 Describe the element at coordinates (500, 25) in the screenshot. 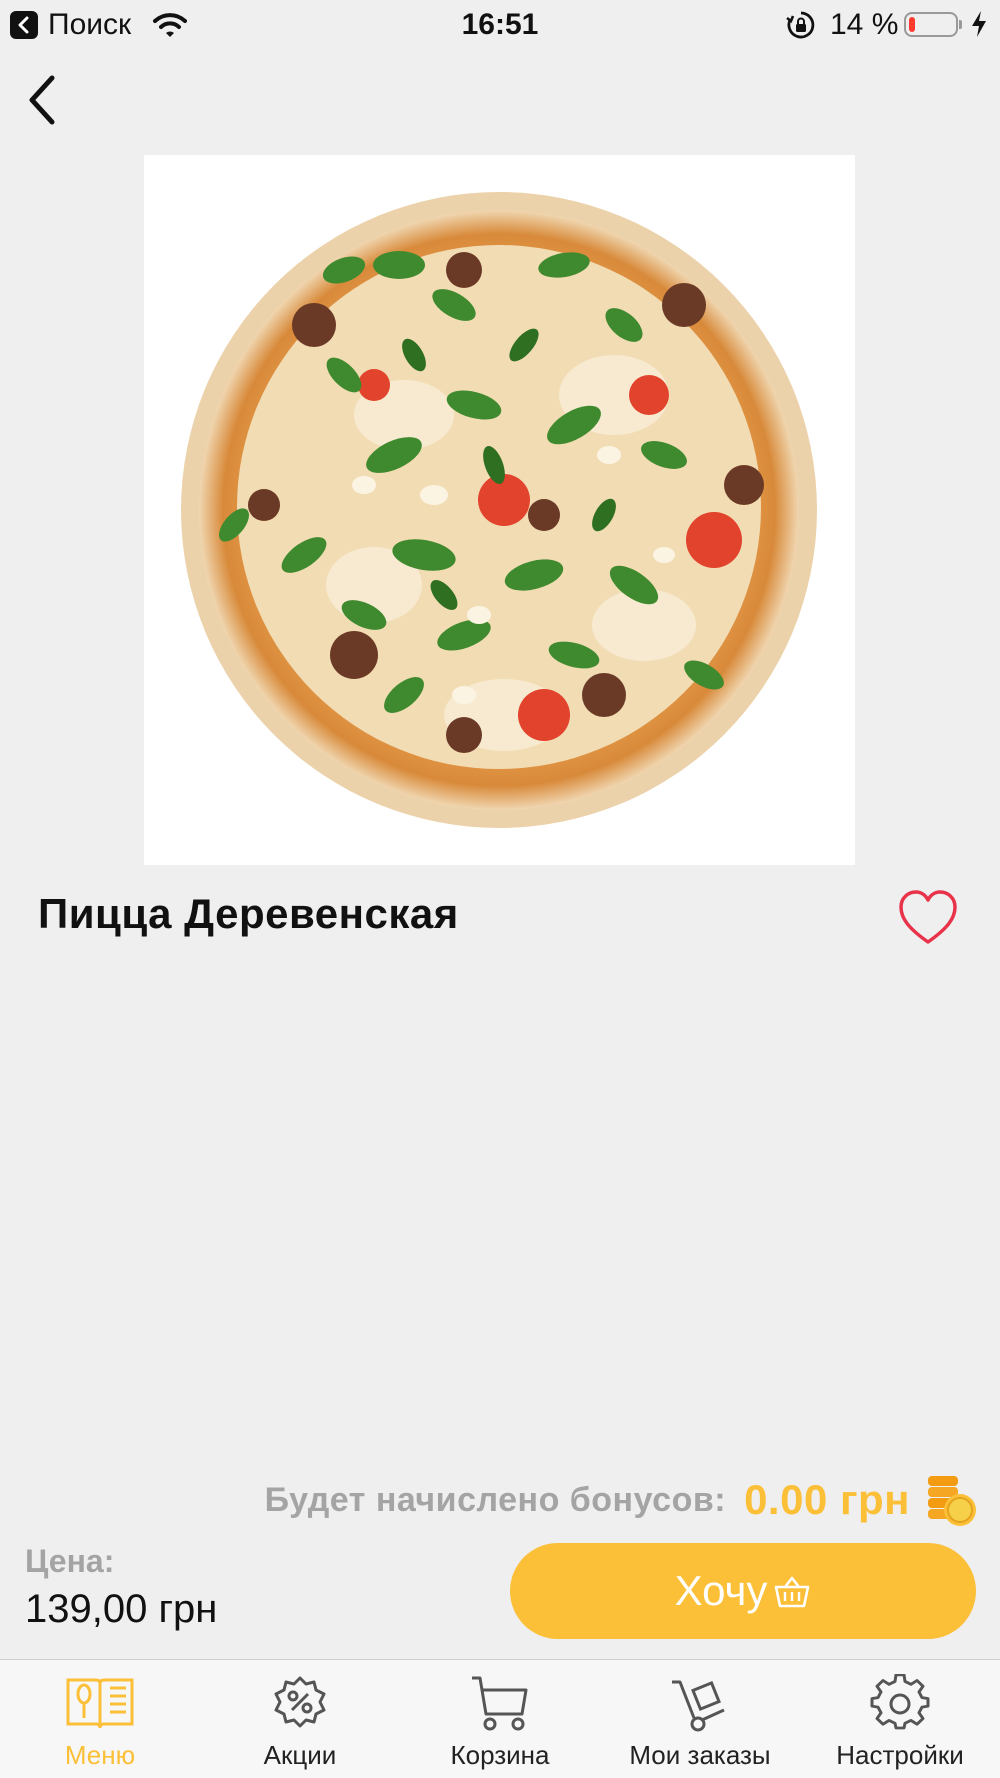

I see `status-bar: Поиск 16:51 14 %` at that location.